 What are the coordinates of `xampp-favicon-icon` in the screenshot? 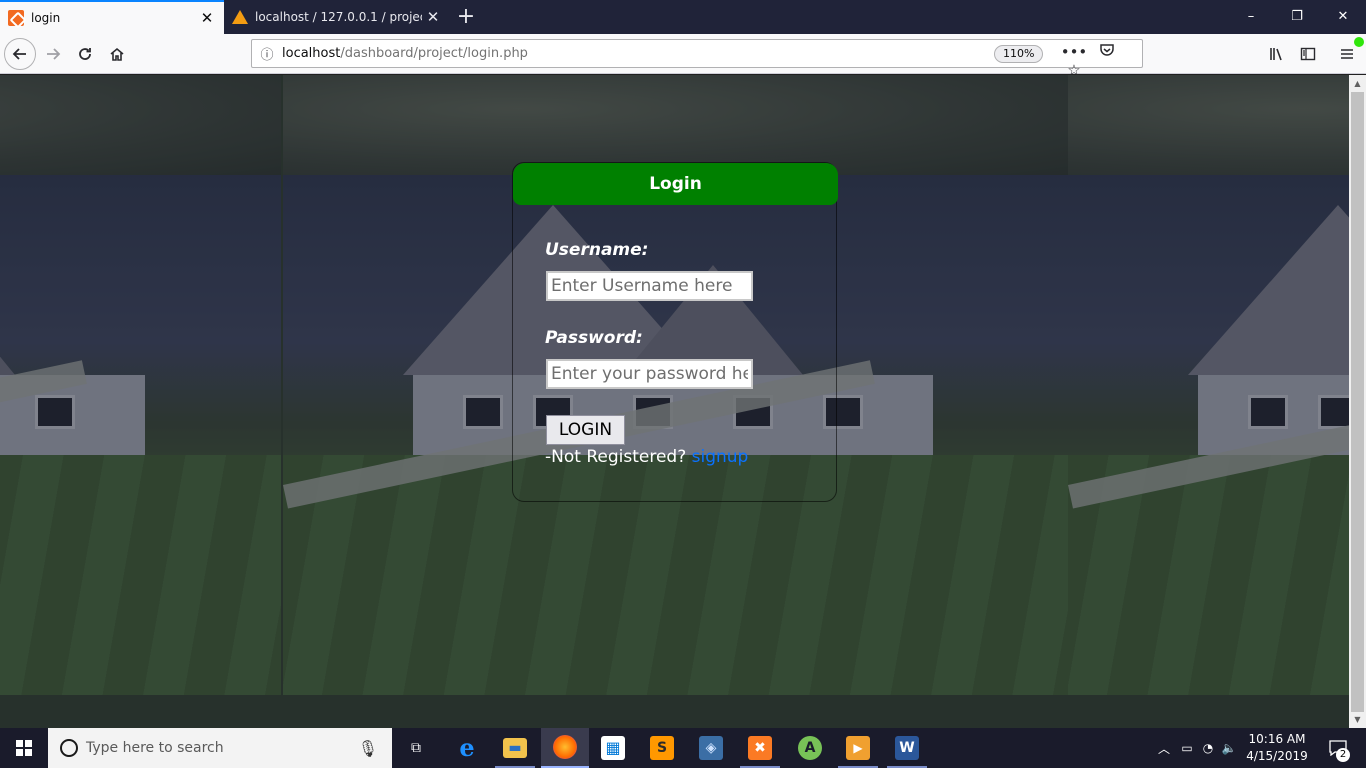 It's located at (16, 18).